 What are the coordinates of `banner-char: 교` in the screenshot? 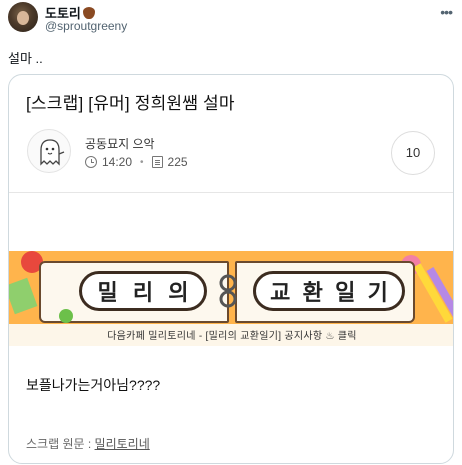 It's located at (280, 292).